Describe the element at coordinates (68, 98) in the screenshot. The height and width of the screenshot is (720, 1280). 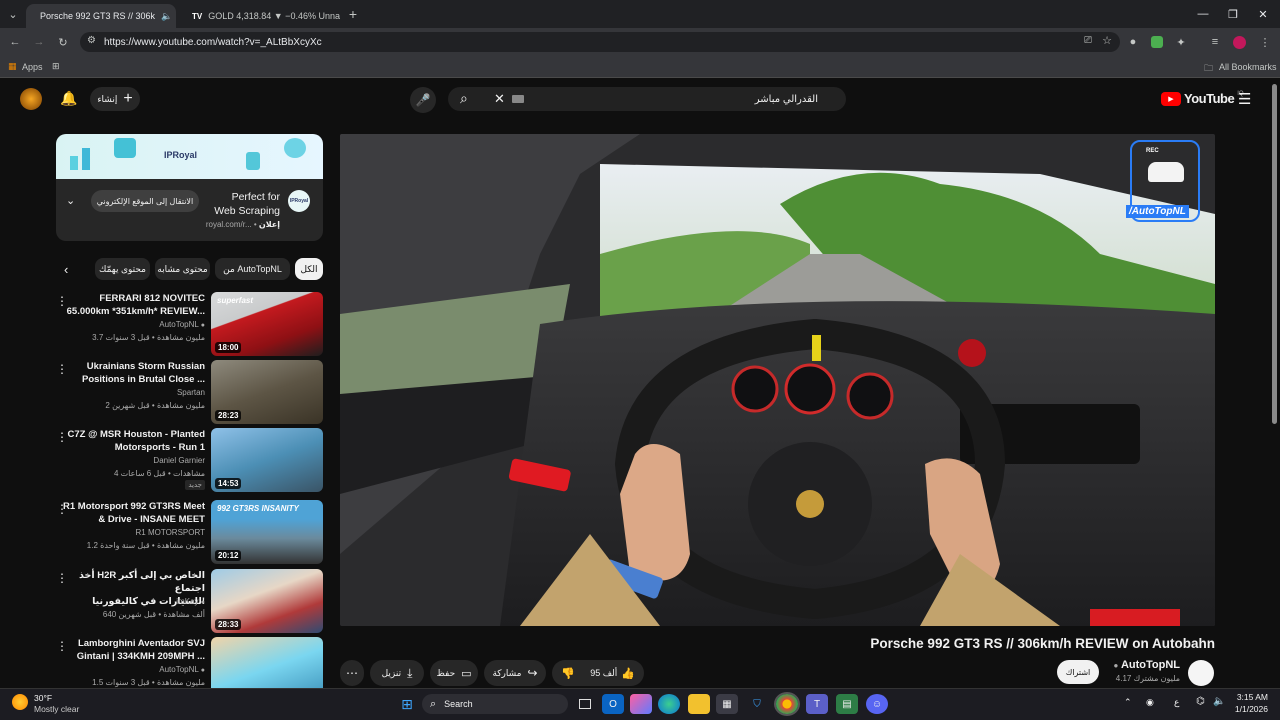
I see `notifications-bell-icon: 🔔` at that location.